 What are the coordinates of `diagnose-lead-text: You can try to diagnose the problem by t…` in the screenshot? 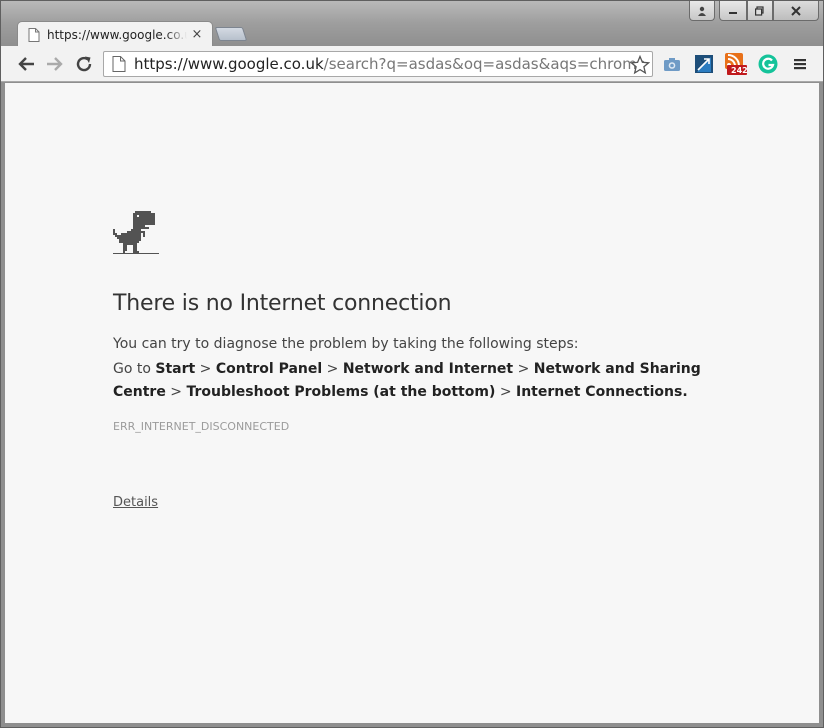 It's located at (346, 344).